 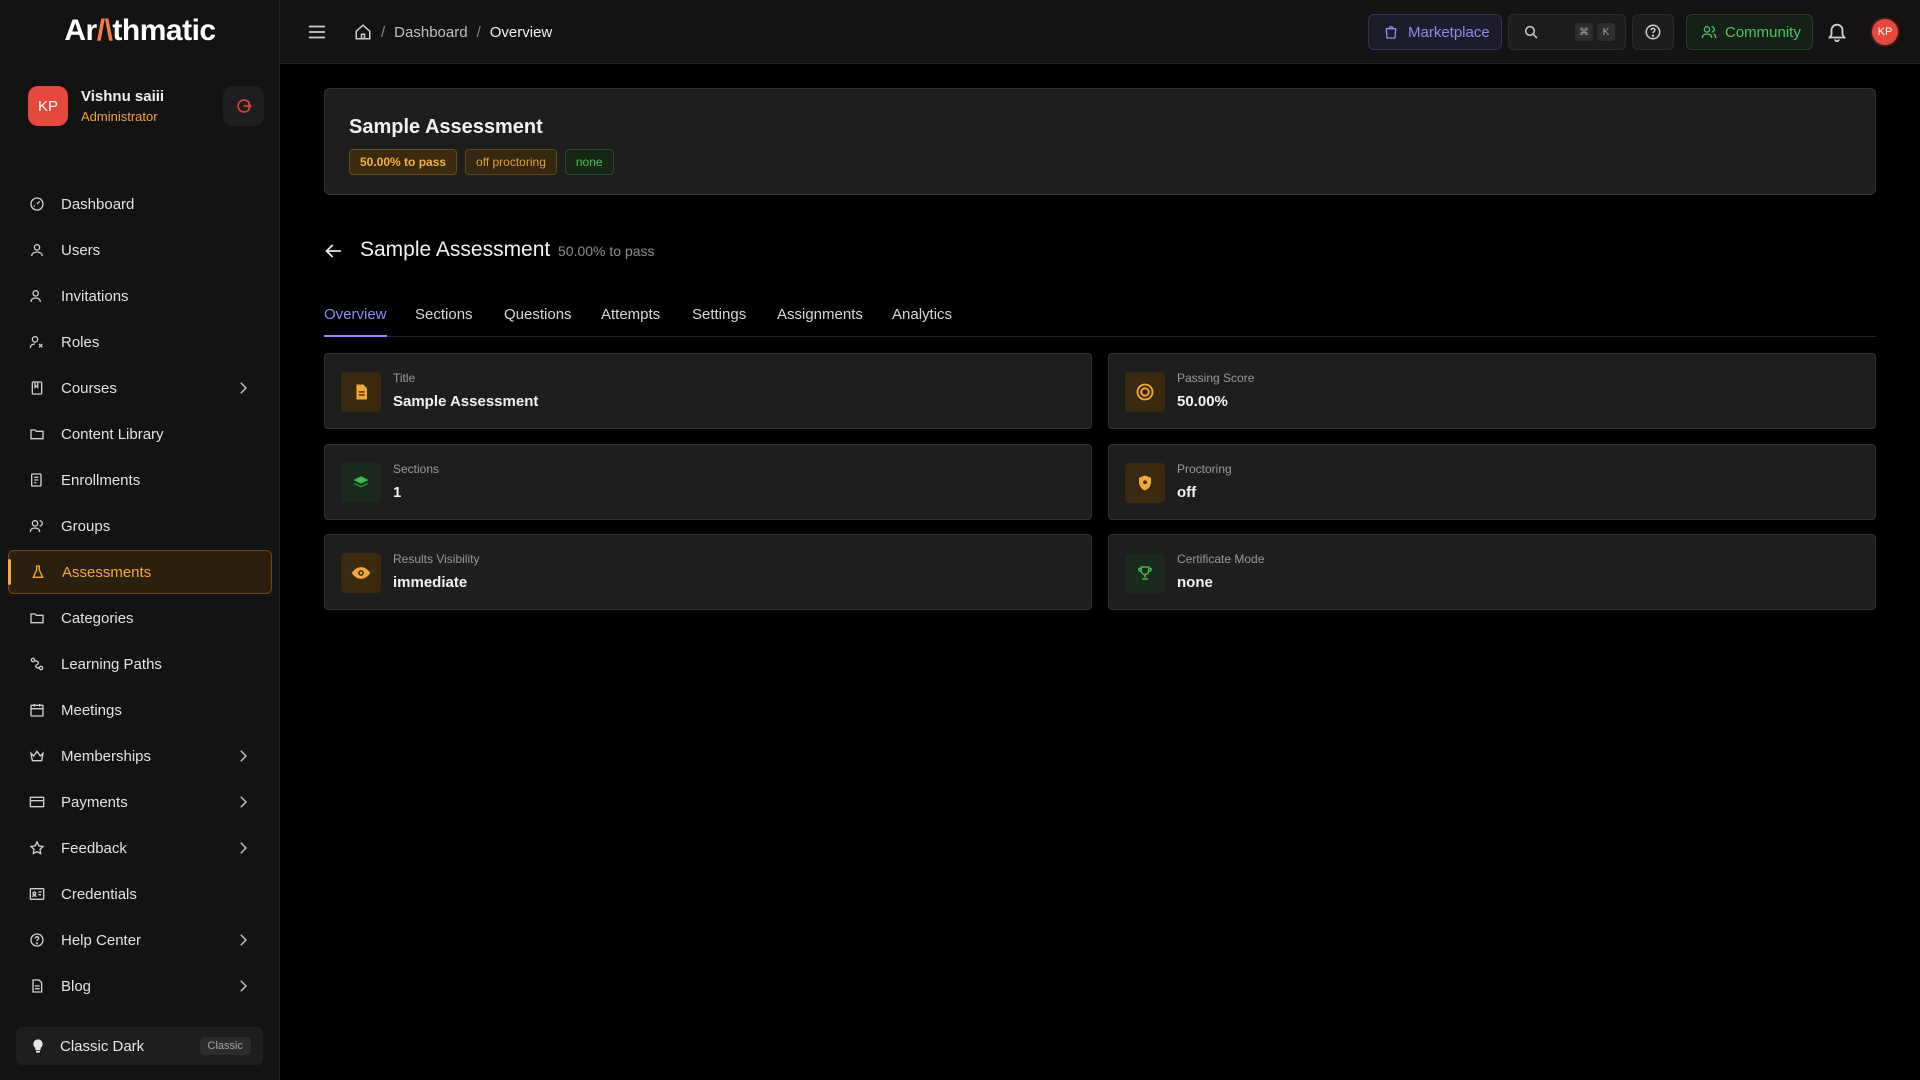 What do you see at coordinates (1567, 32) in the screenshot?
I see `search-button: ⌘ K` at bounding box center [1567, 32].